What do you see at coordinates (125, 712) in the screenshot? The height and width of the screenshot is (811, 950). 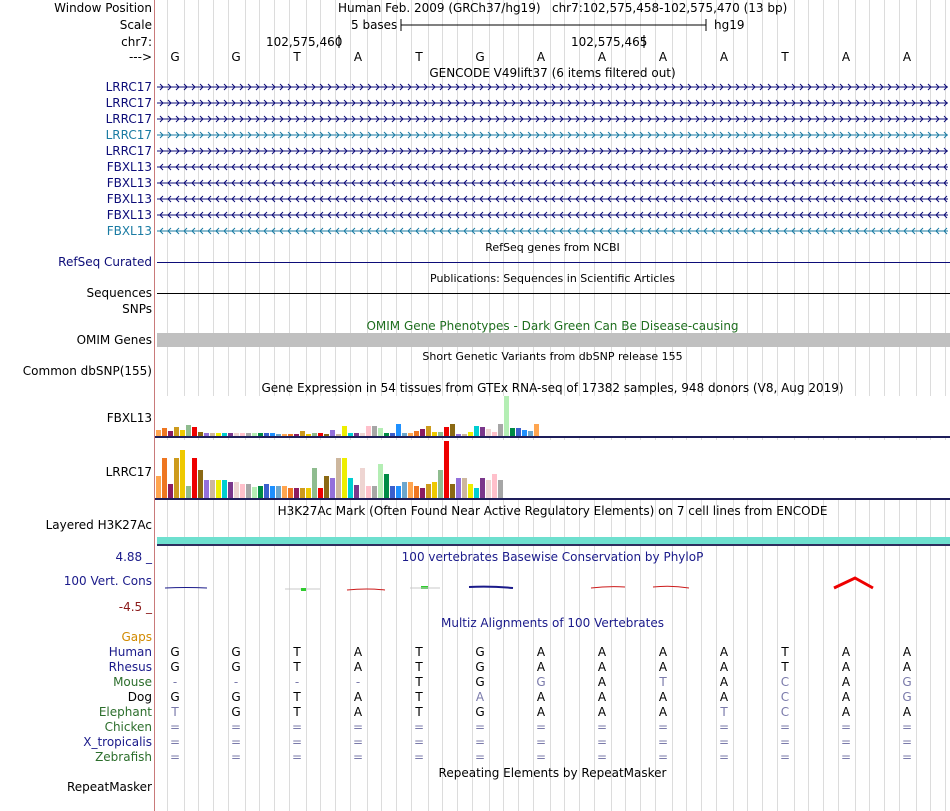 I see `species-label: Elephant` at bounding box center [125, 712].